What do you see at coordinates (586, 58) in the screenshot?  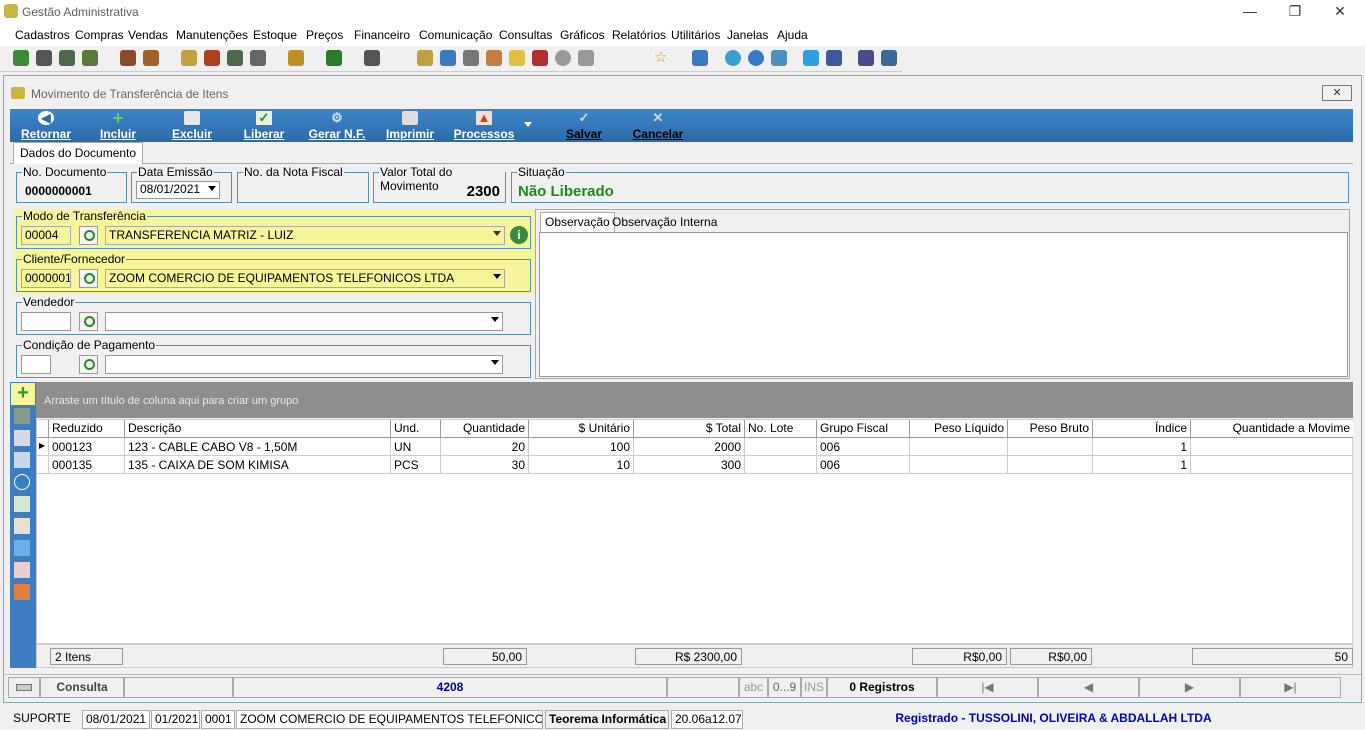 I see `user-add-icon` at bounding box center [586, 58].